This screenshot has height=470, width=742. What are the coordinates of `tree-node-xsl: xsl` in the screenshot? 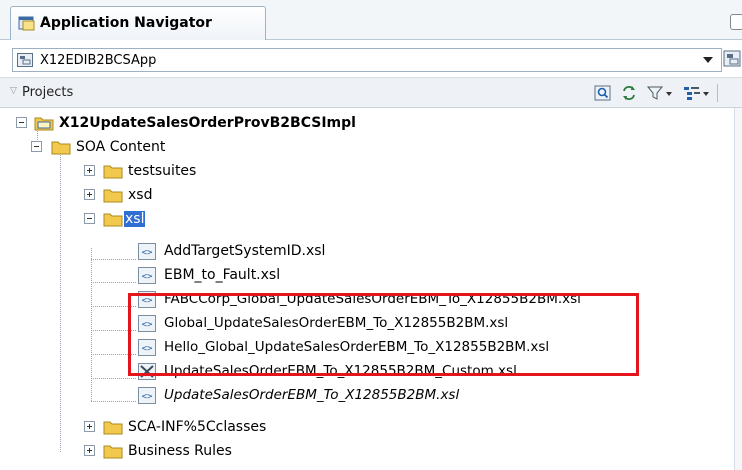 It's located at (100, 220).